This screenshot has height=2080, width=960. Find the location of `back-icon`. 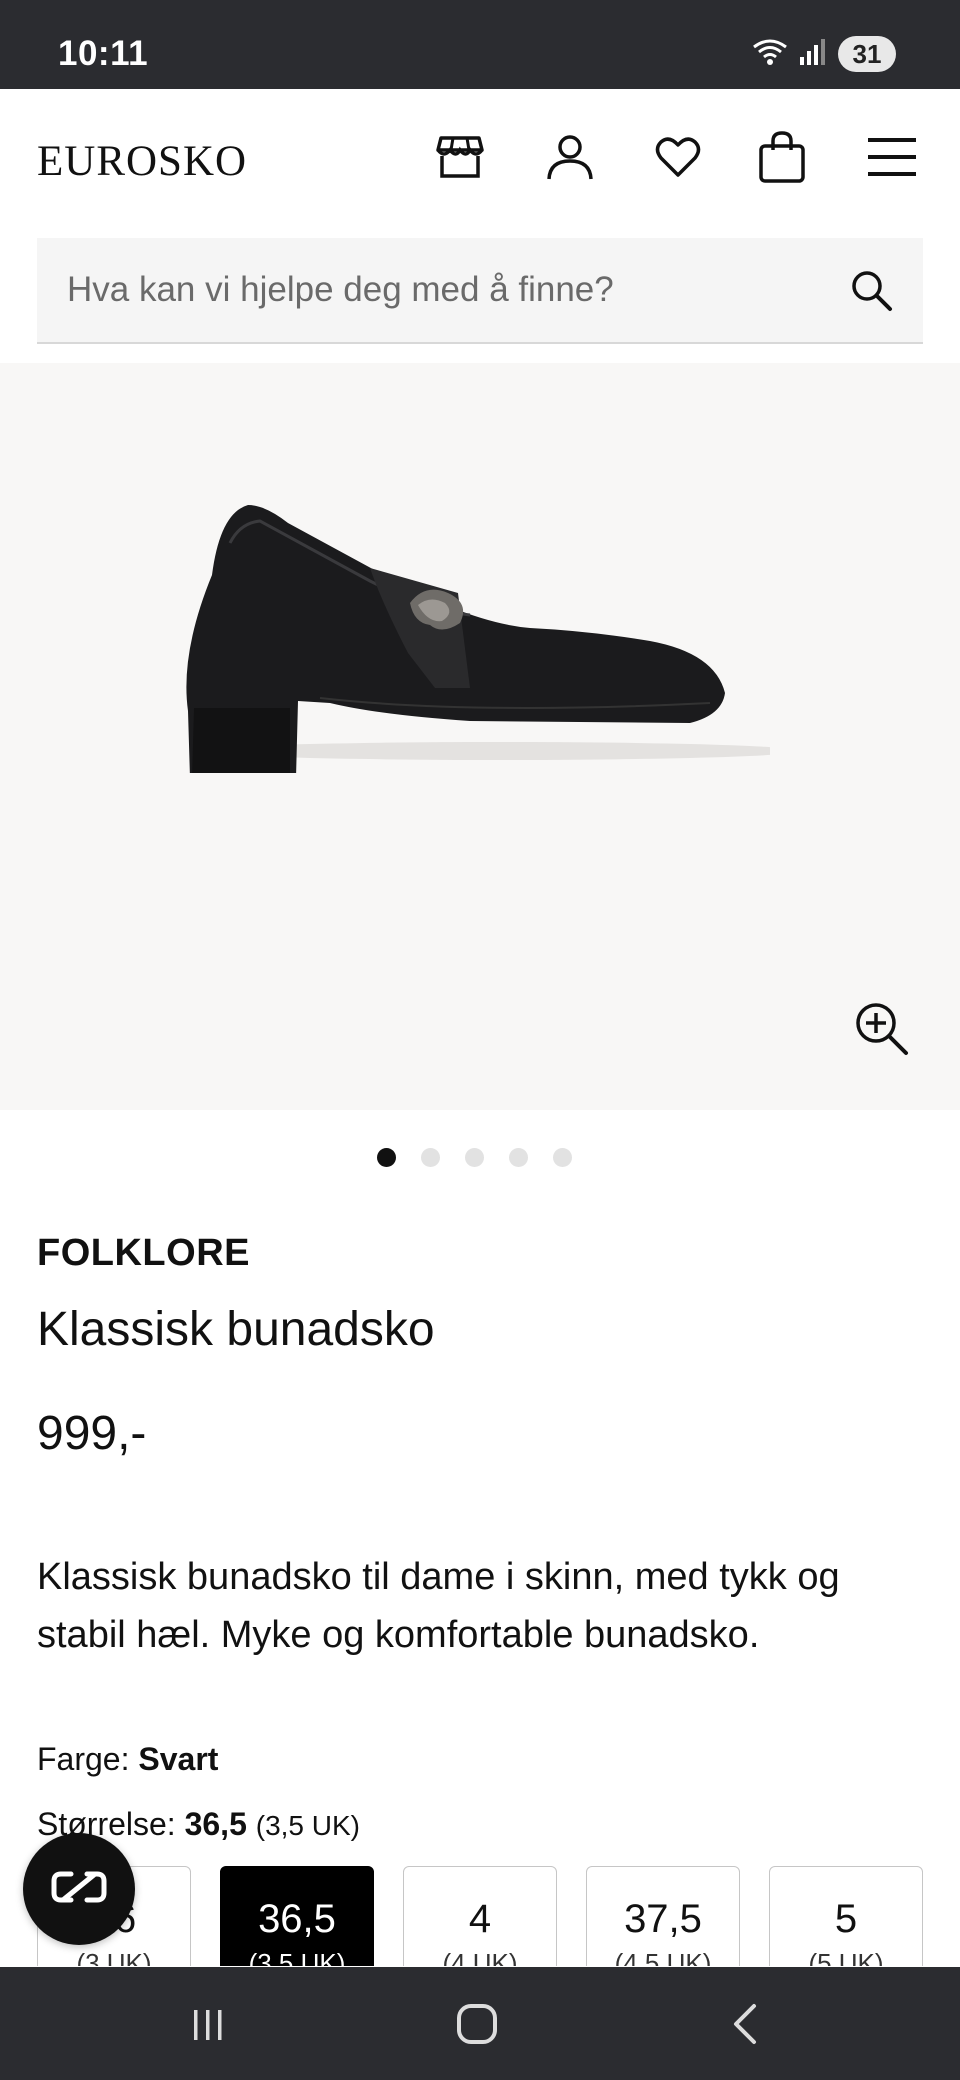

back-icon is located at coordinates (746, 2024).